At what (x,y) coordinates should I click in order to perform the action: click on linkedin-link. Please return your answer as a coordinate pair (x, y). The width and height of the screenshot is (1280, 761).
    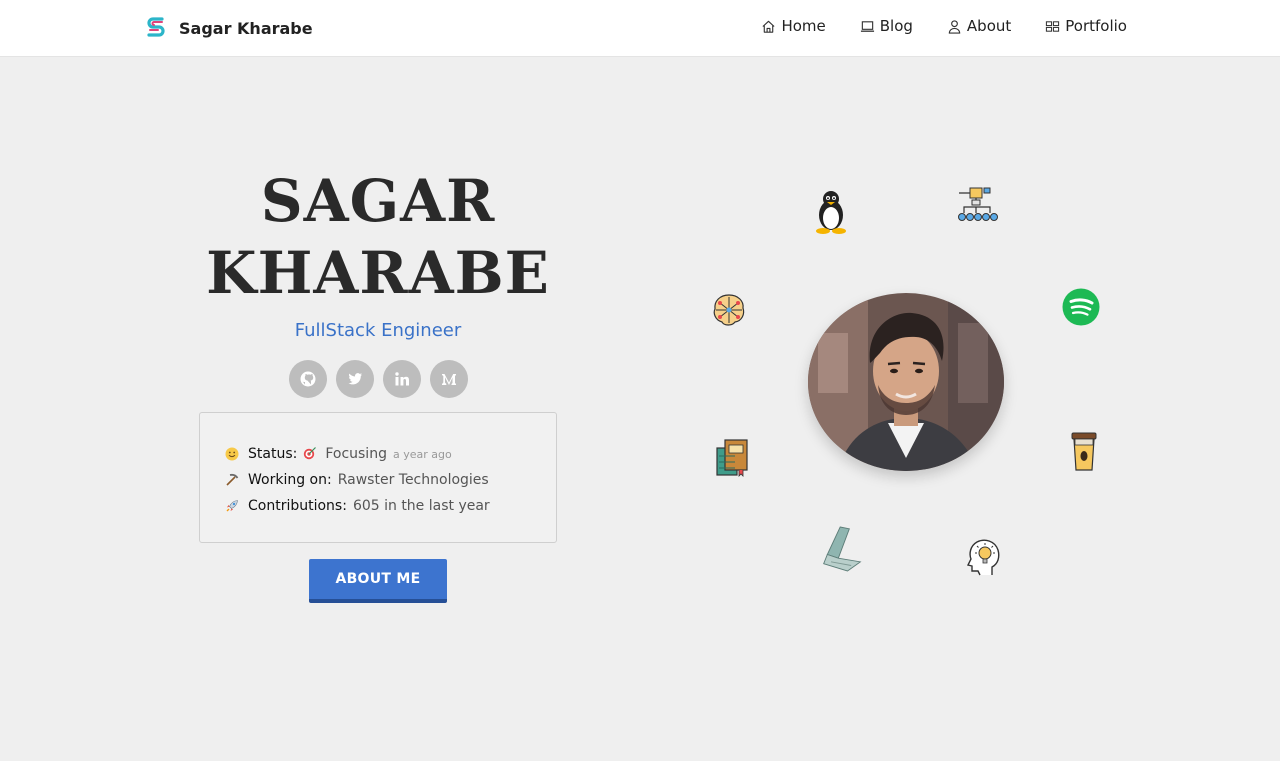
    Looking at the image, I should click on (402, 379).